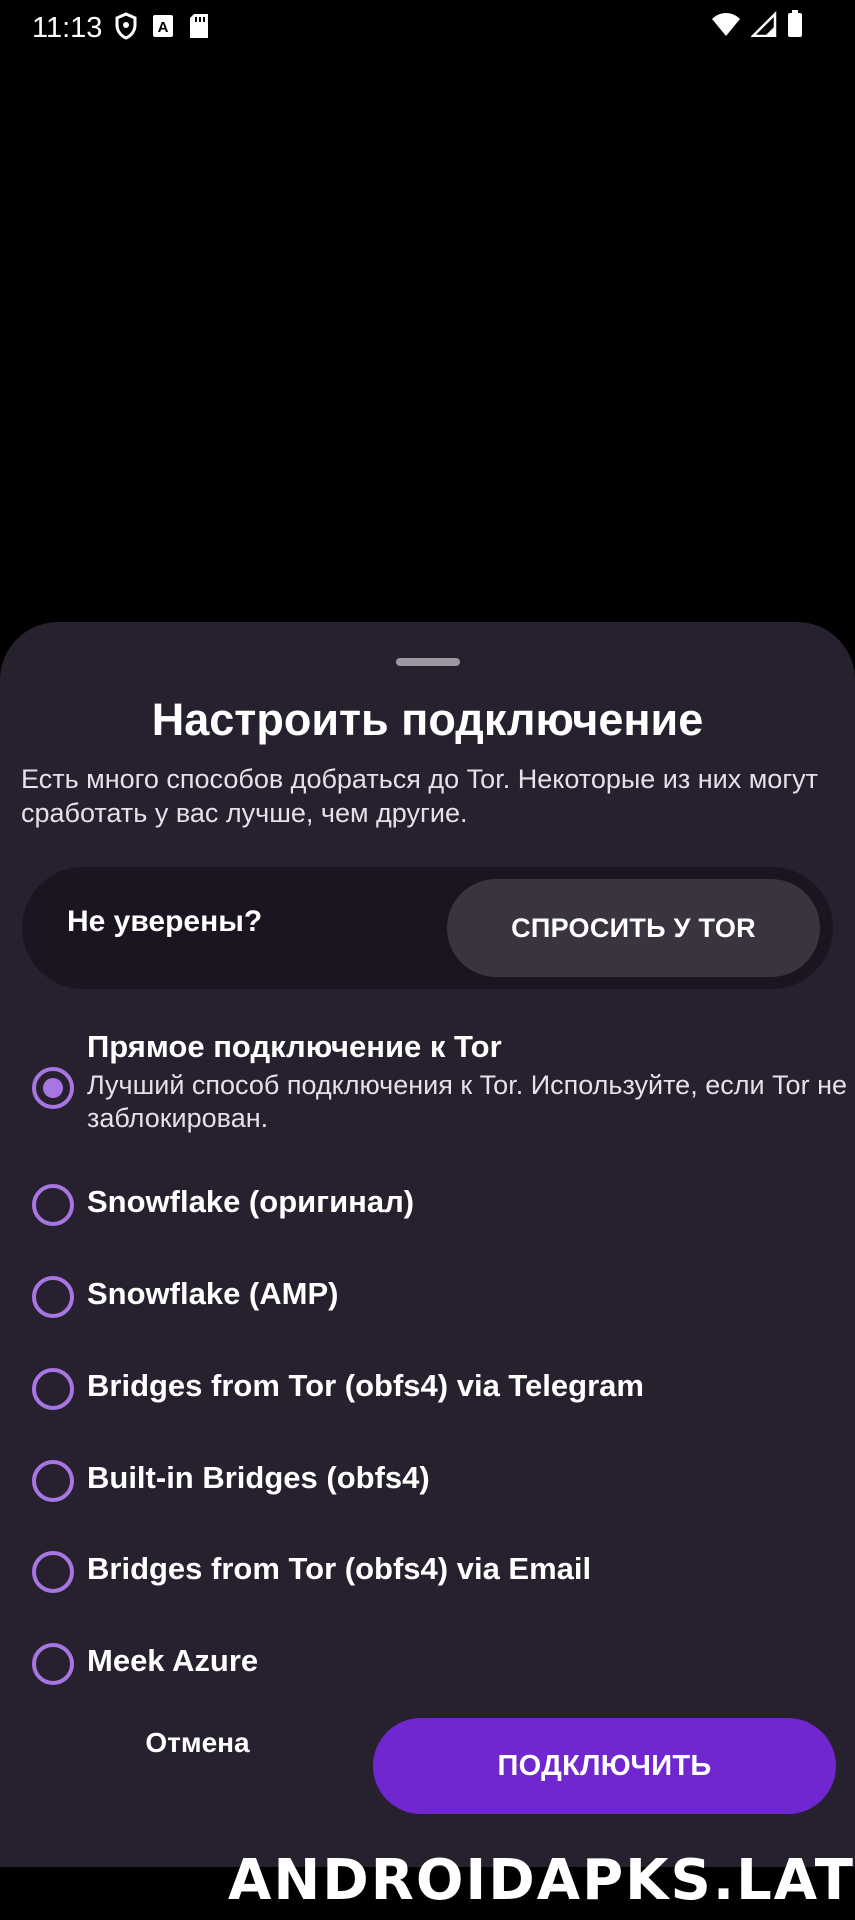 This screenshot has height=1920, width=855. What do you see at coordinates (435, 1485) in the screenshot?
I see `option-builtin-bridges: Built-in Bridges (obfs4)` at bounding box center [435, 1485].